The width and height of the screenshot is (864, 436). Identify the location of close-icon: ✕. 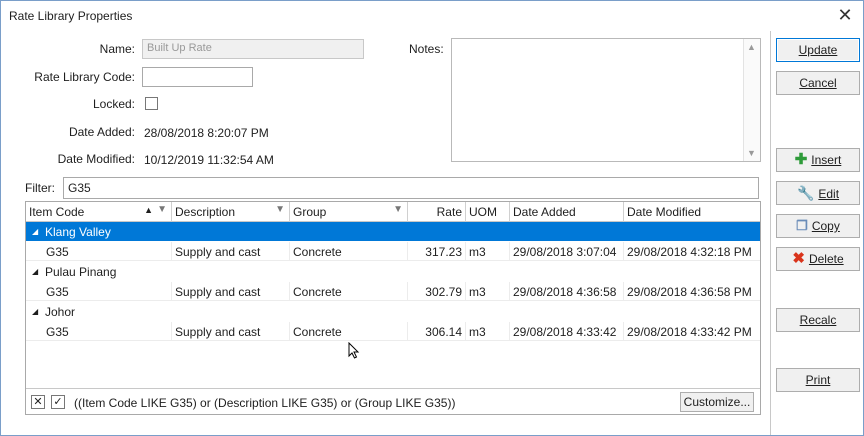
(845, 15).